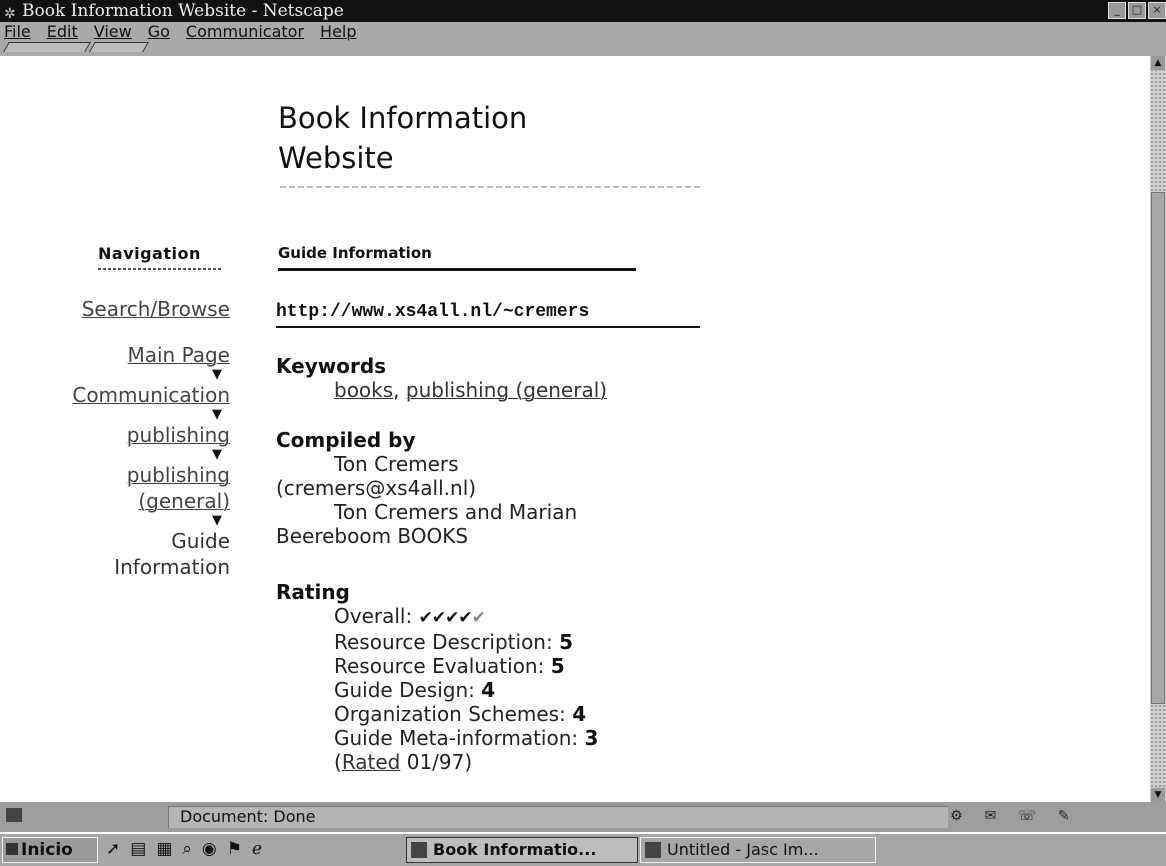 The height and width of the screenshot is (866, 1166). Describe the element at coordinates (376, 488) in the screenshot. I see `compiler-email: (cremers@xs4all.nl)` at that location.